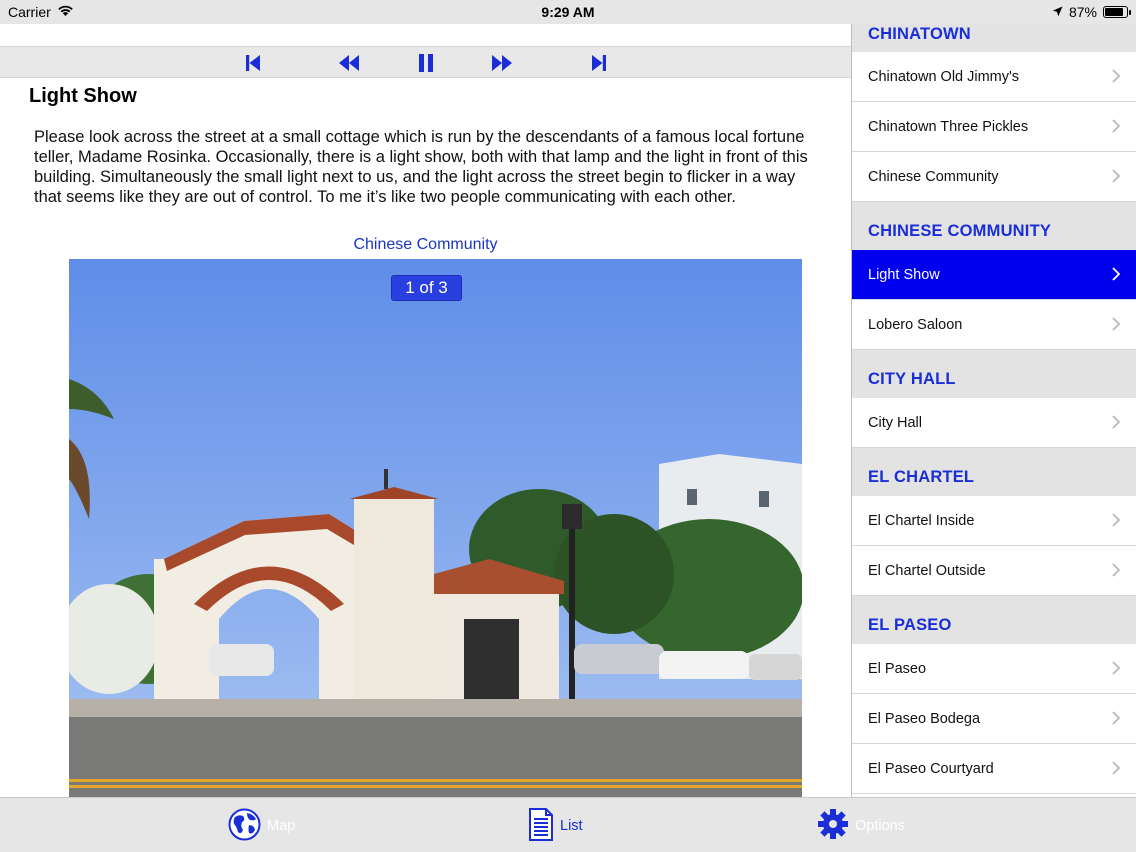  Describe the element at coordinates (994, 521) in the screenshot. I see `list-item: El Chartel Inside` at that location.